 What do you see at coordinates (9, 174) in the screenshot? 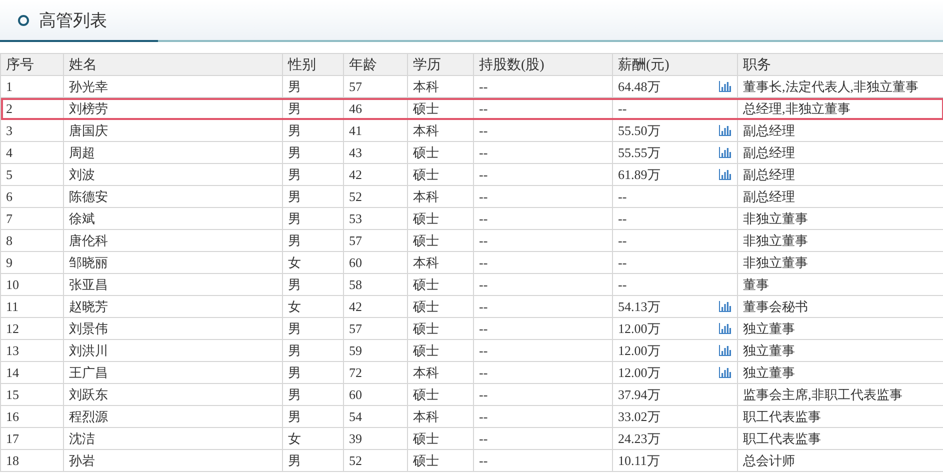
I see `table-cell: 5` at bounding box center [9, 174].